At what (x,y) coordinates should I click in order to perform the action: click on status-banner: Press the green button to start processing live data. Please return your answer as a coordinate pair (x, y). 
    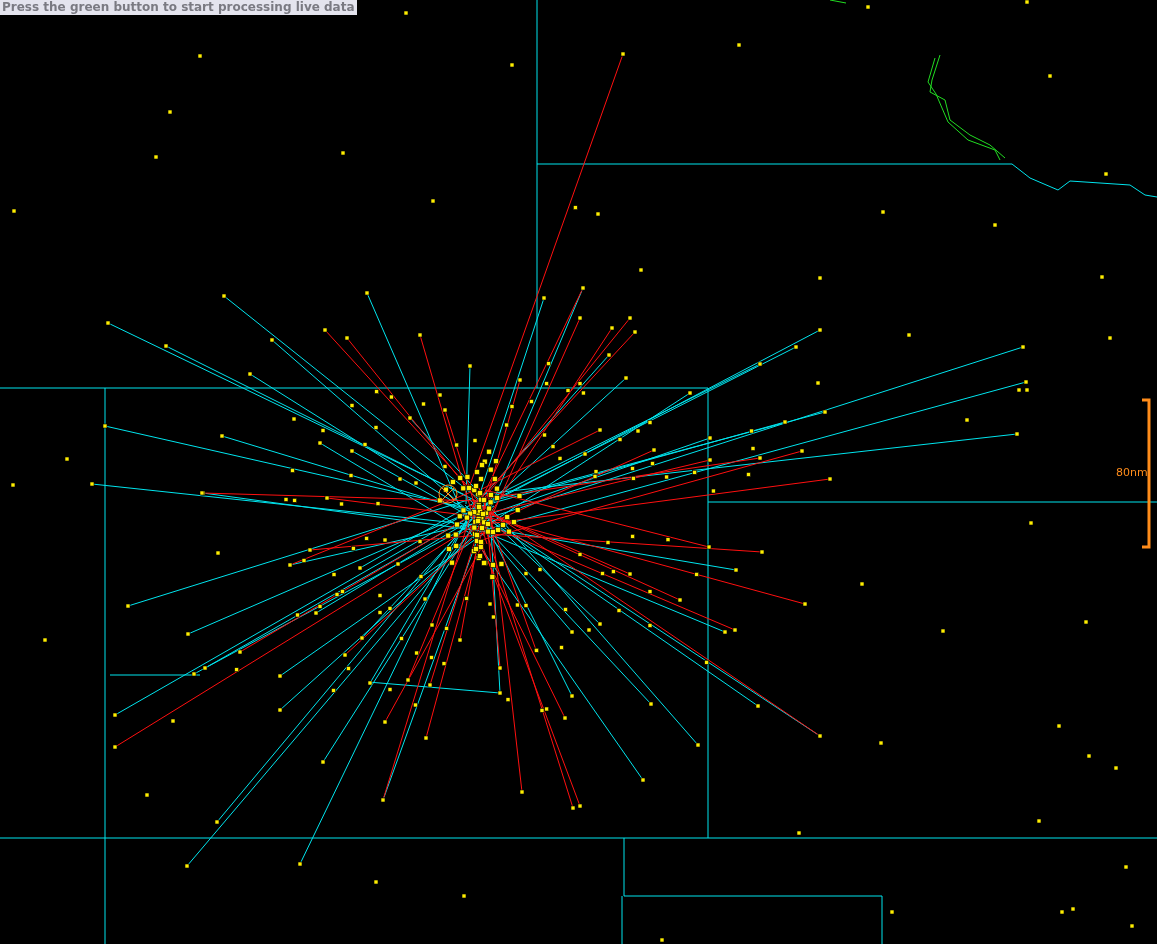
    Looking at the image, I should click on (178, 7).